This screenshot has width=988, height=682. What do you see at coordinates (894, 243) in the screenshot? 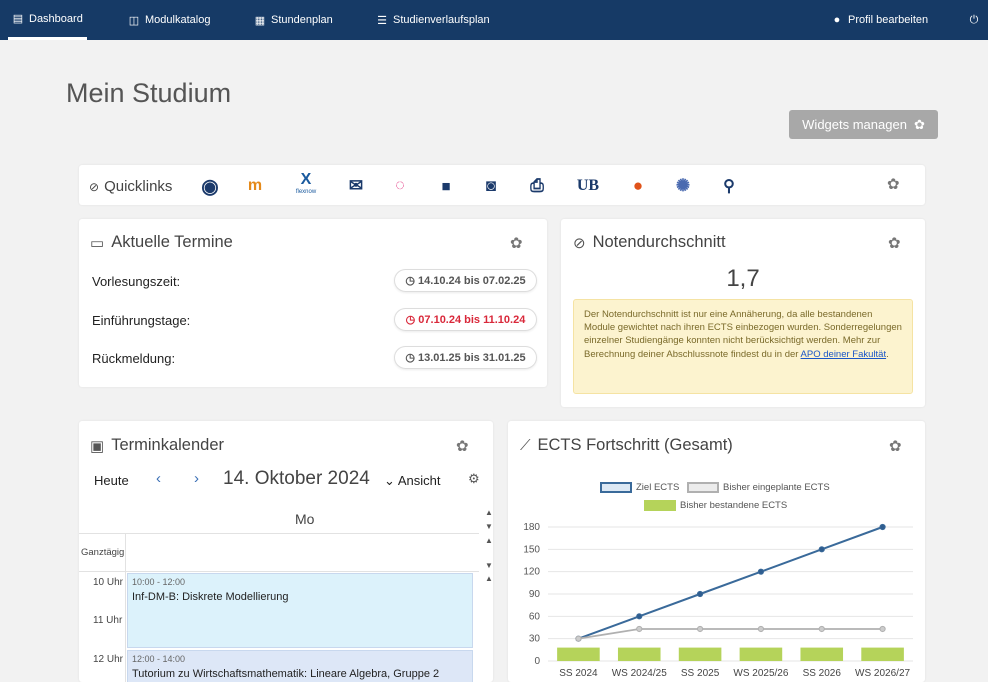
I see `noten-settings-gear-icon: ✿` at bounding box center [894, 243].